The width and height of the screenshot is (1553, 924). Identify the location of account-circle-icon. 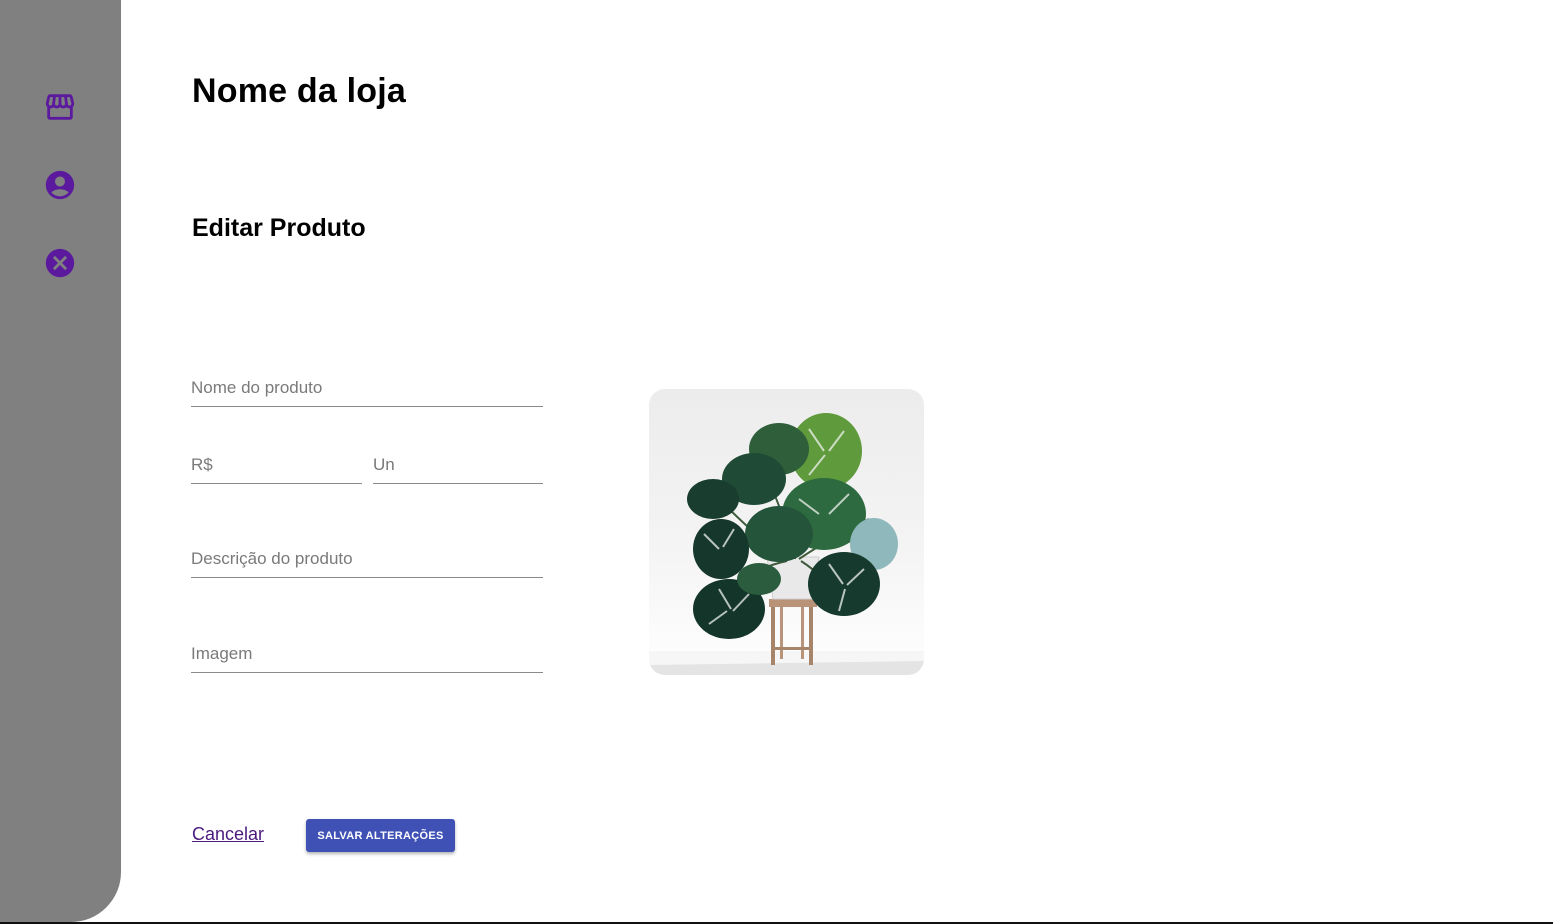
(60, 185).